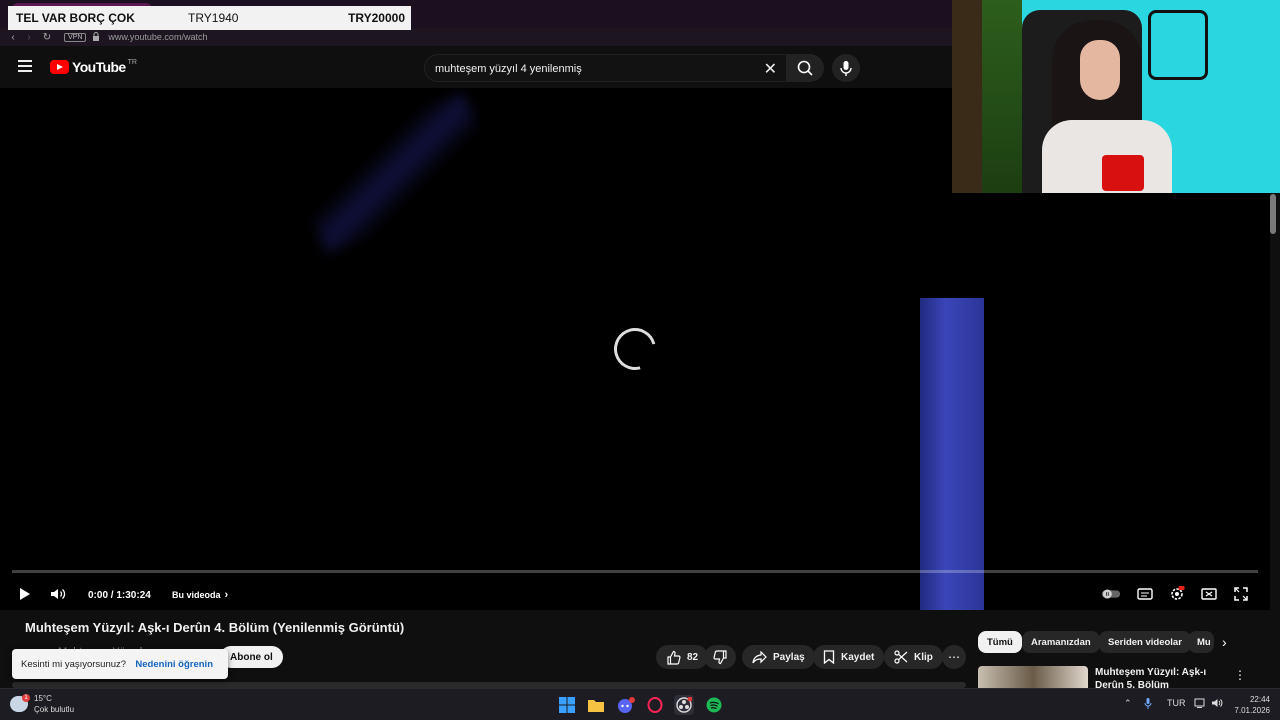 Image resolution: width=1280 pixels, height=720 pixels. What do you see at coordinates (132, 62) in the screenshot?
I see `country-code: TR` at bounding box center [132, 62].